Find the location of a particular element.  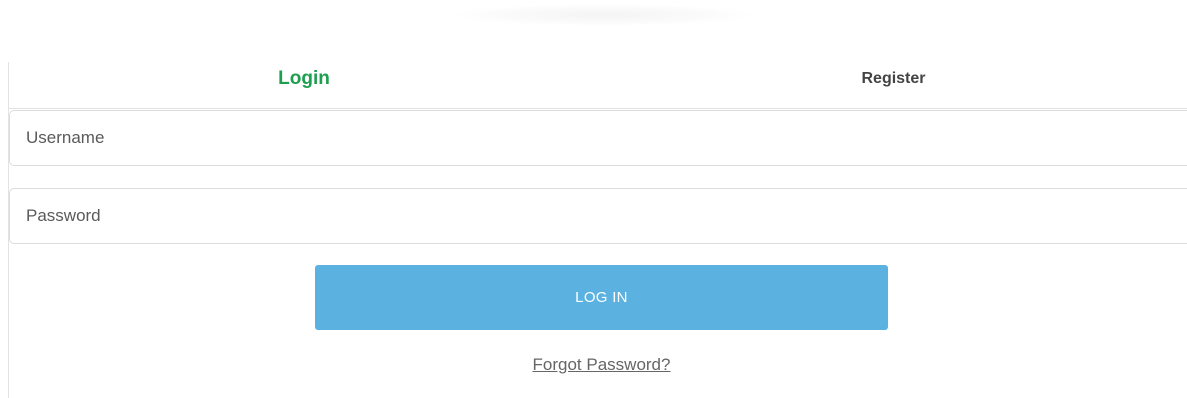

login-button: LOG IN is located at coordinates (601, 297).